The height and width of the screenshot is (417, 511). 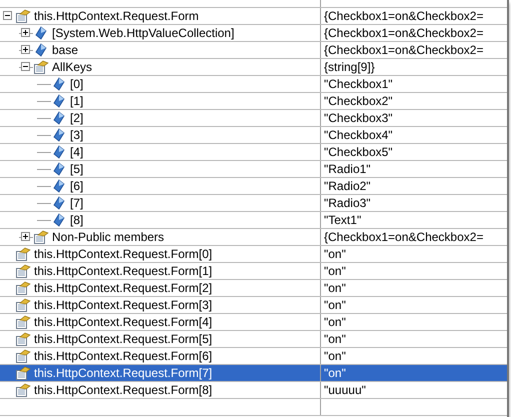 I want to click on tree-row: this.HttpContext.Request.Form[7] "on", so click(x=253, y=373).